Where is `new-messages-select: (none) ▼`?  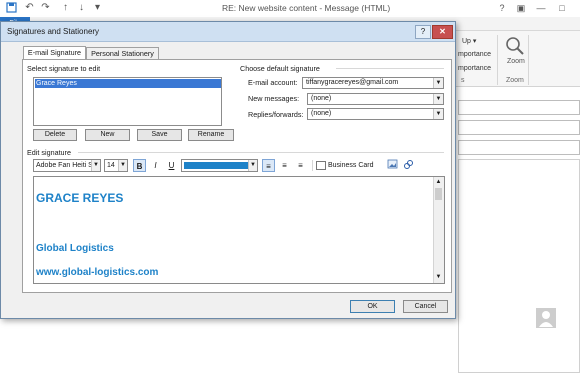 new-messages-select: (none) ▼ is located at coordinates (375, 99).